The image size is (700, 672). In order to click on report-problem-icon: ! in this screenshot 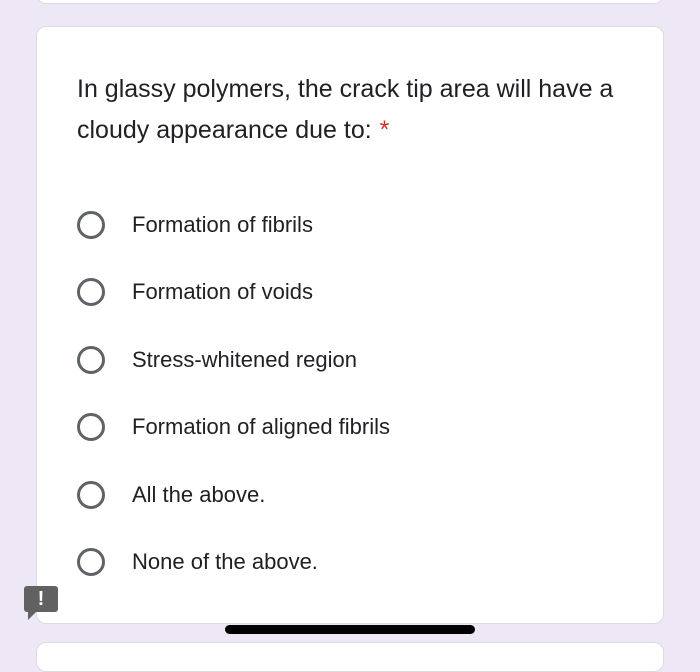, I will do `click(41, 603)`.